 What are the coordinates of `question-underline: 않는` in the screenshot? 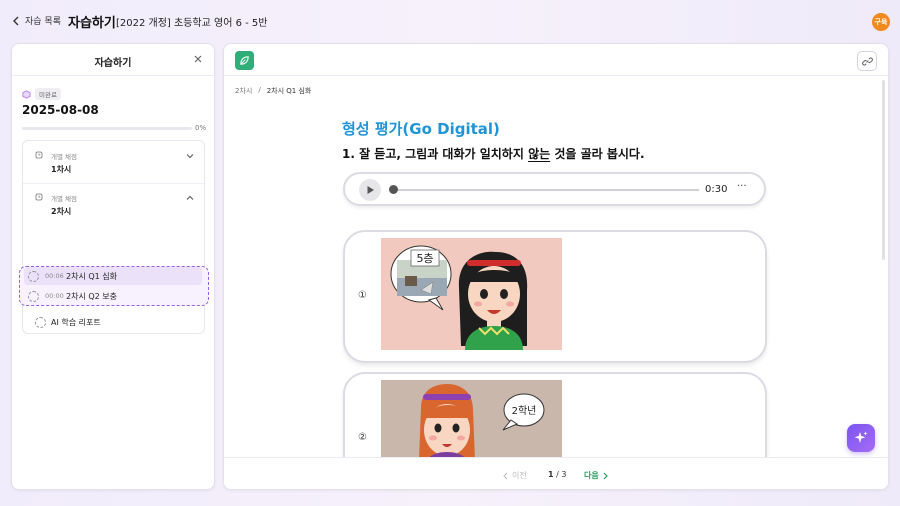 It's located at (539, 154).